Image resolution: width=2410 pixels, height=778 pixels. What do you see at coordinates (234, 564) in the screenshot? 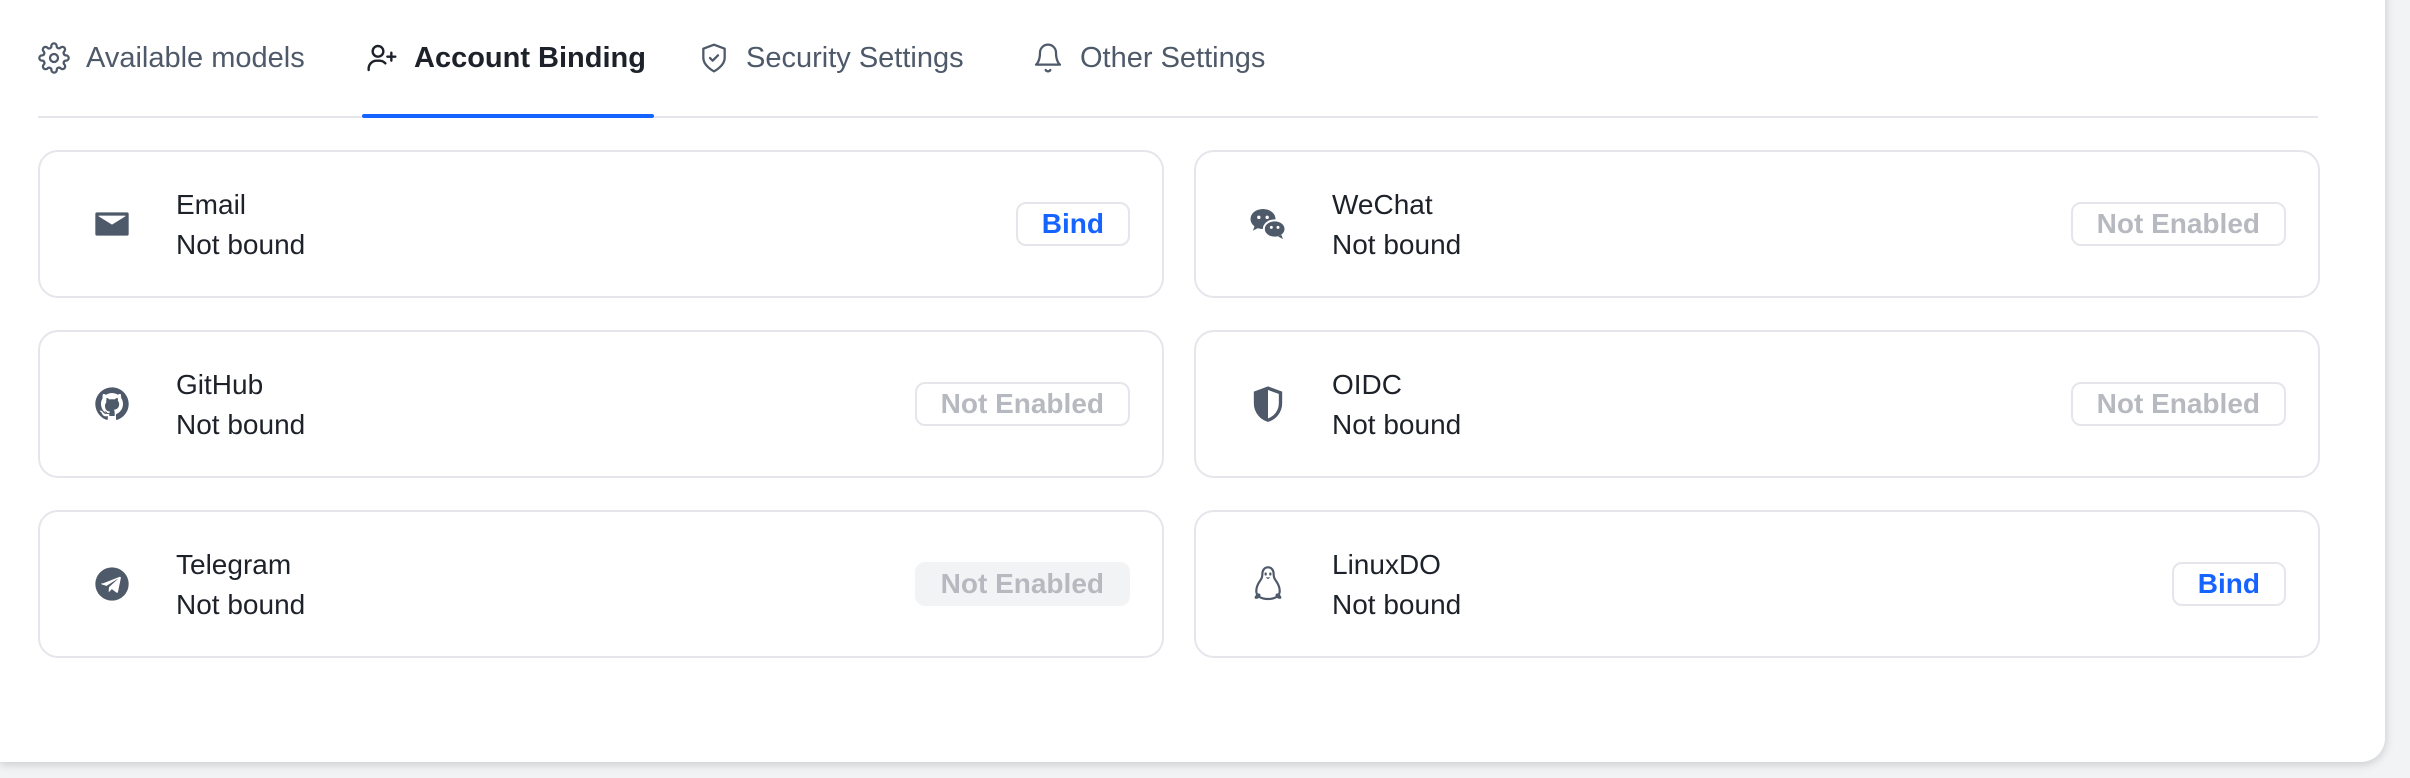
I see `binding-name: Telegram` at bounding box center [234, 564].